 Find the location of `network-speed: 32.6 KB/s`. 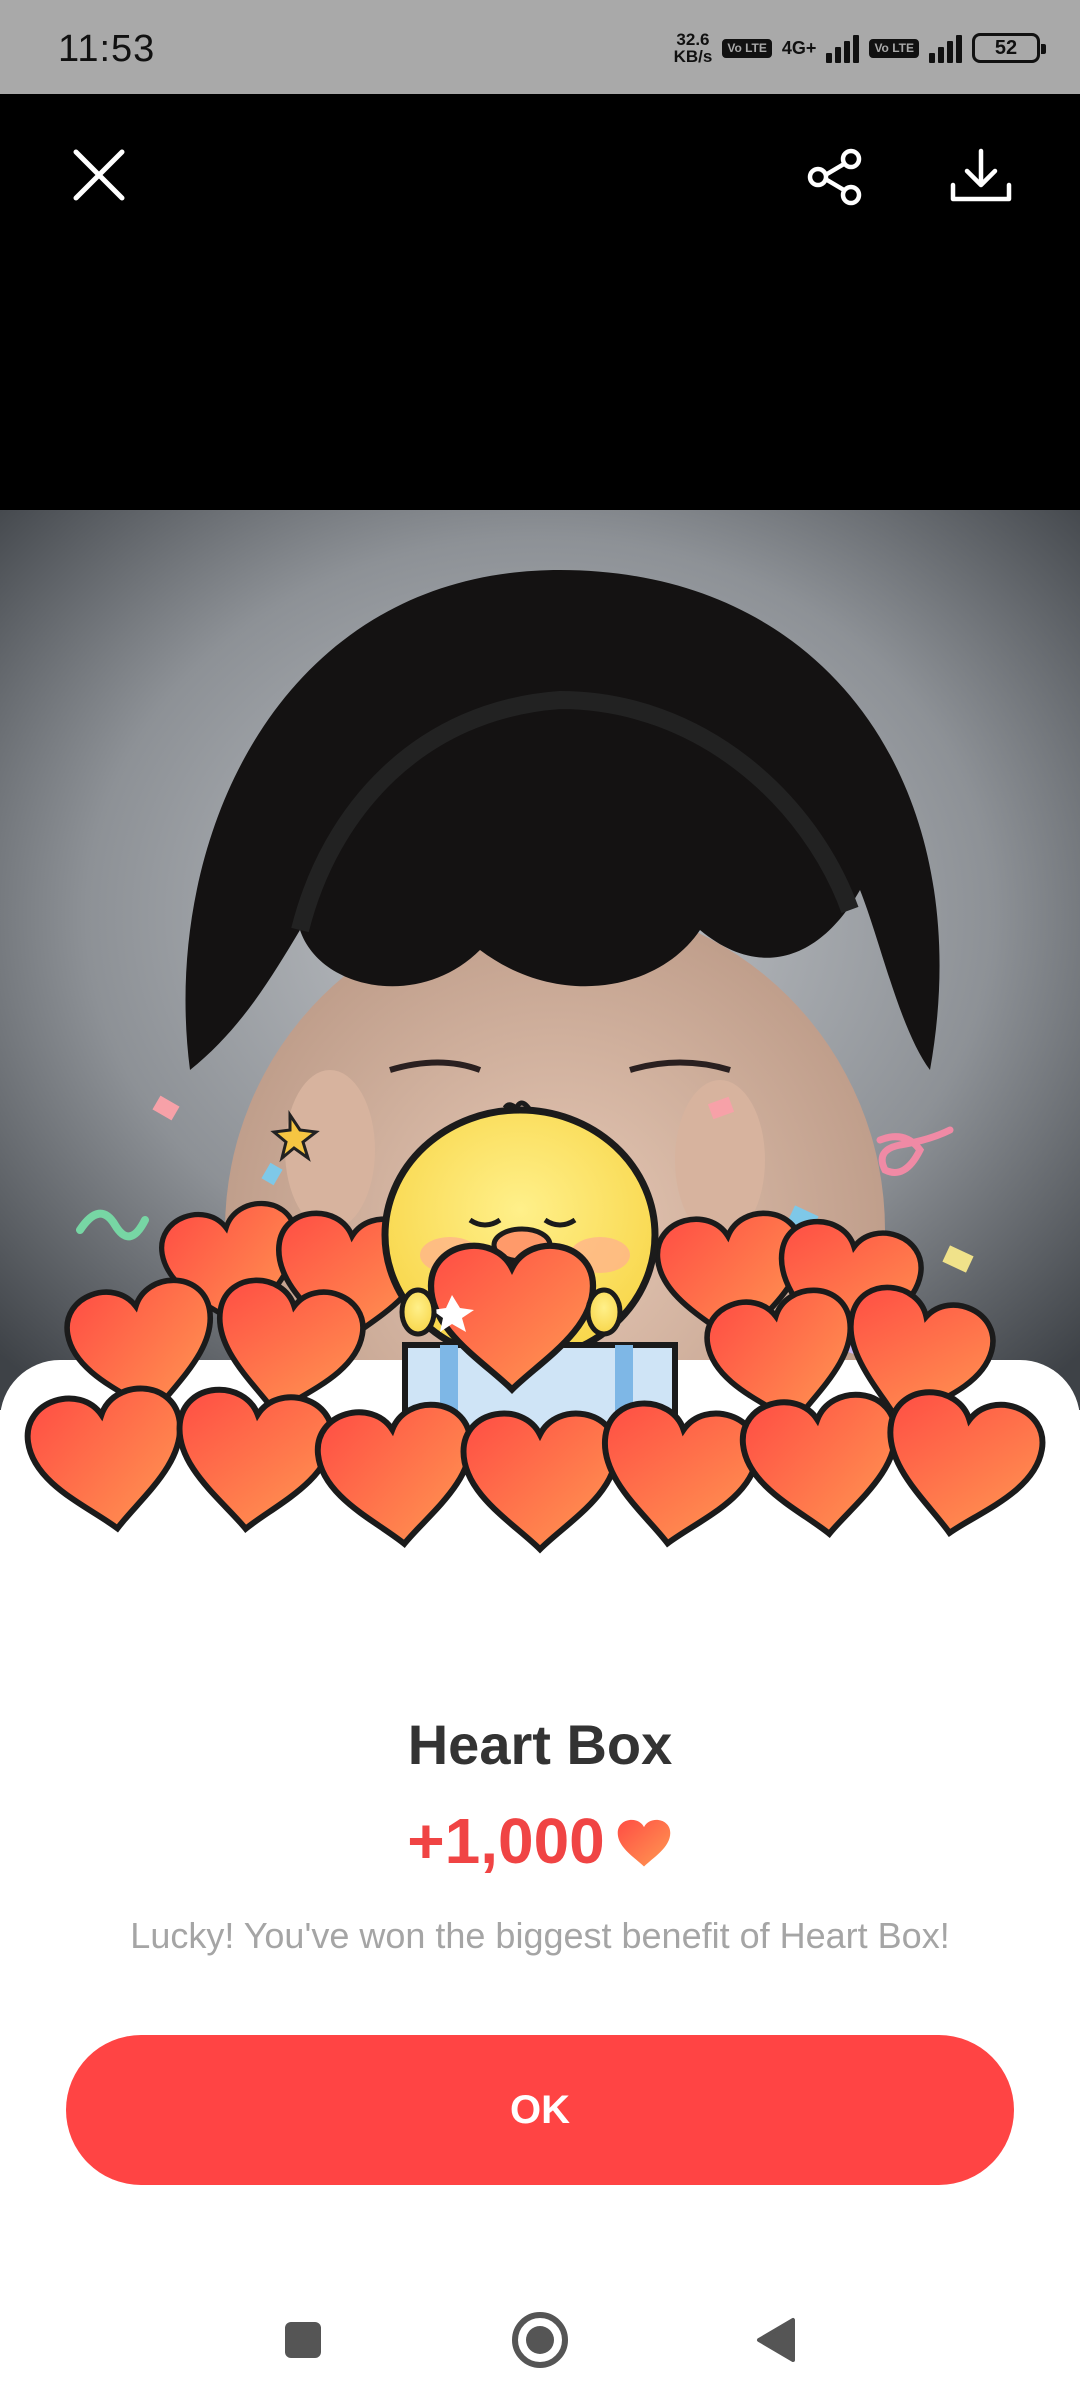

network-speed: 32.6 KB/s is located at coordinates (693, 48).